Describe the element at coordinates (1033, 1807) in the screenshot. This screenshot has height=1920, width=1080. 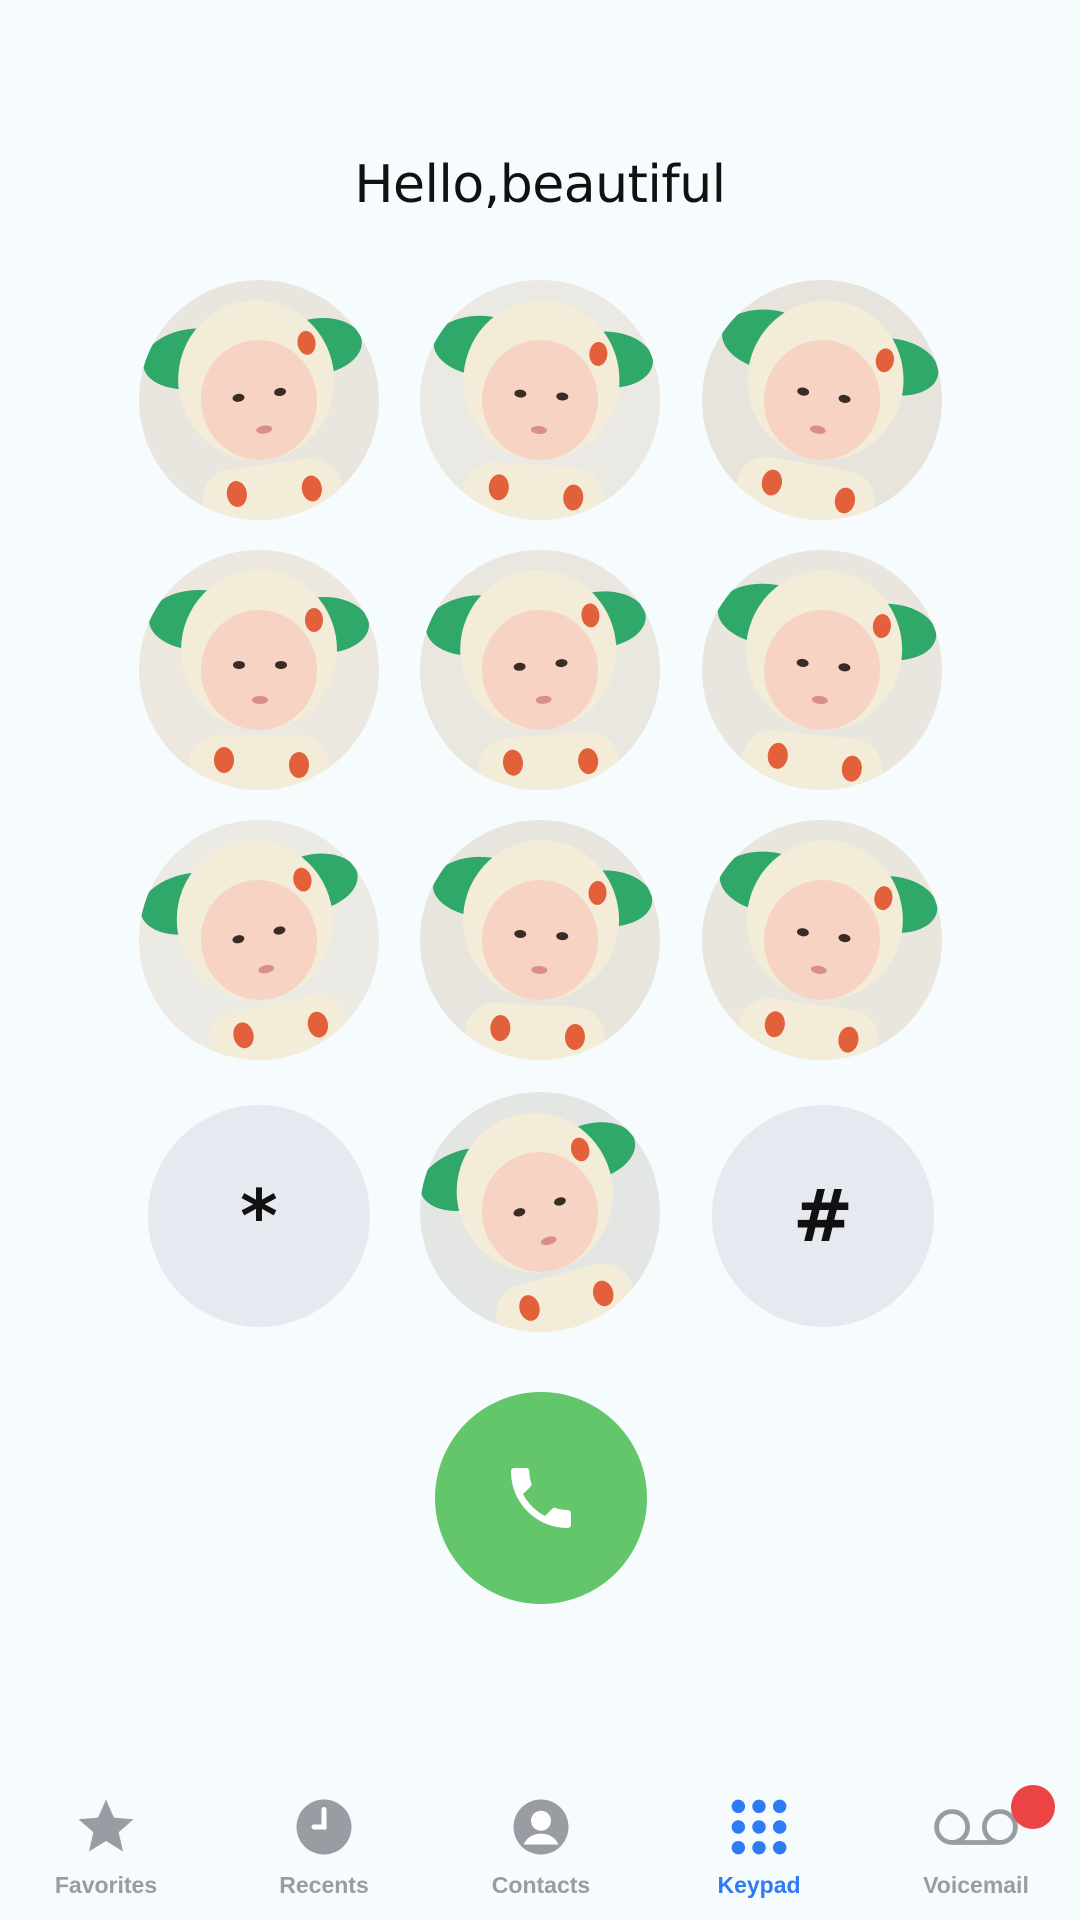
I see `notification-badge` at that location.